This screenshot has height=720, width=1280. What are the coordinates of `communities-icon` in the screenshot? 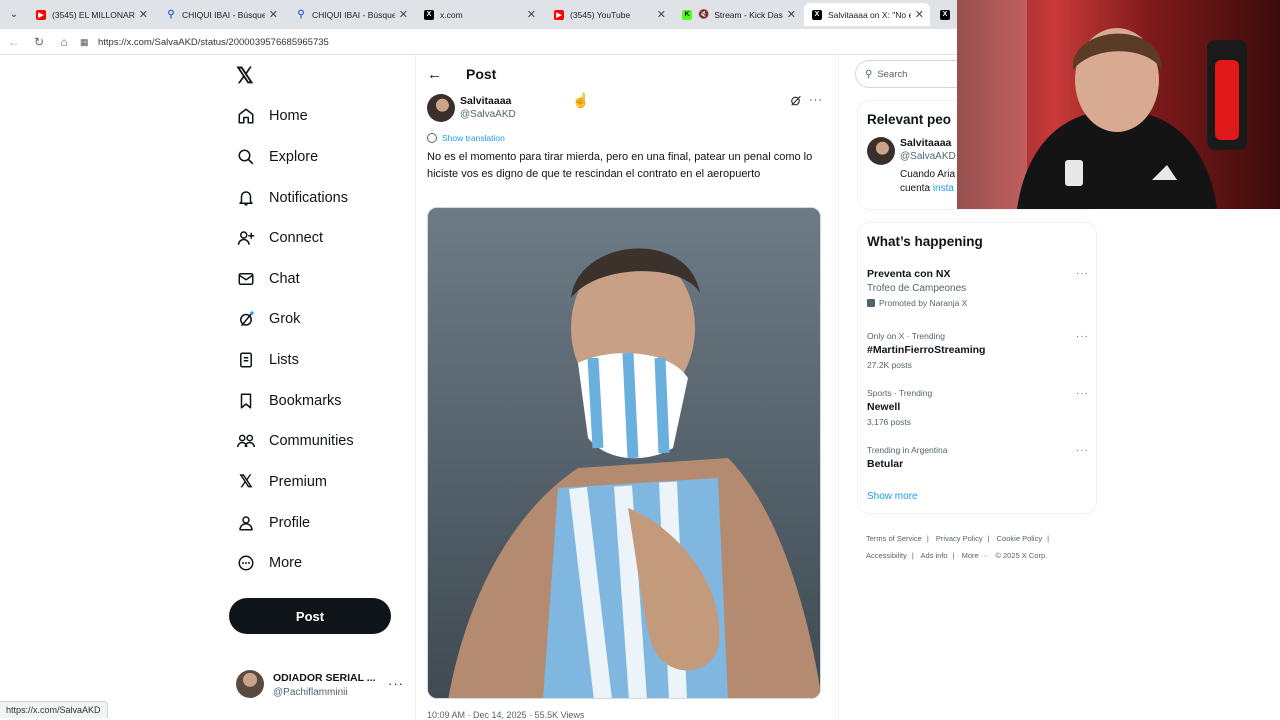 It's located at (246, 441).